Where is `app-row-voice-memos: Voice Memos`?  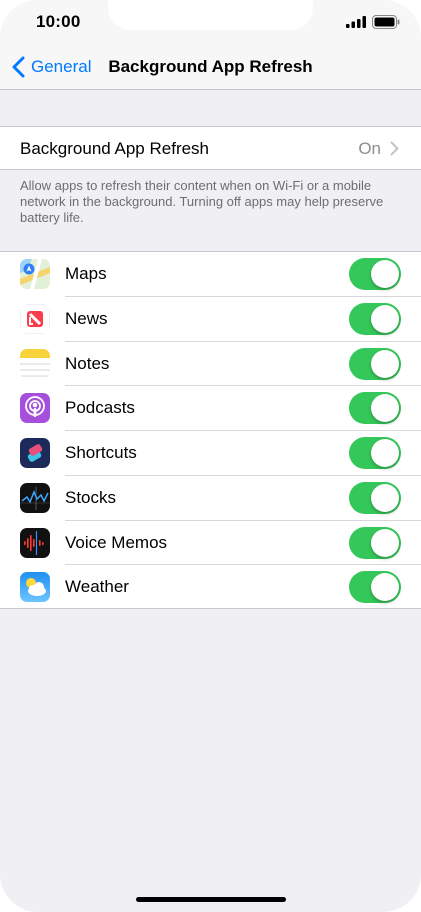
app-row-voice-memos: Voice Memos is located at coordinates (210, 543).